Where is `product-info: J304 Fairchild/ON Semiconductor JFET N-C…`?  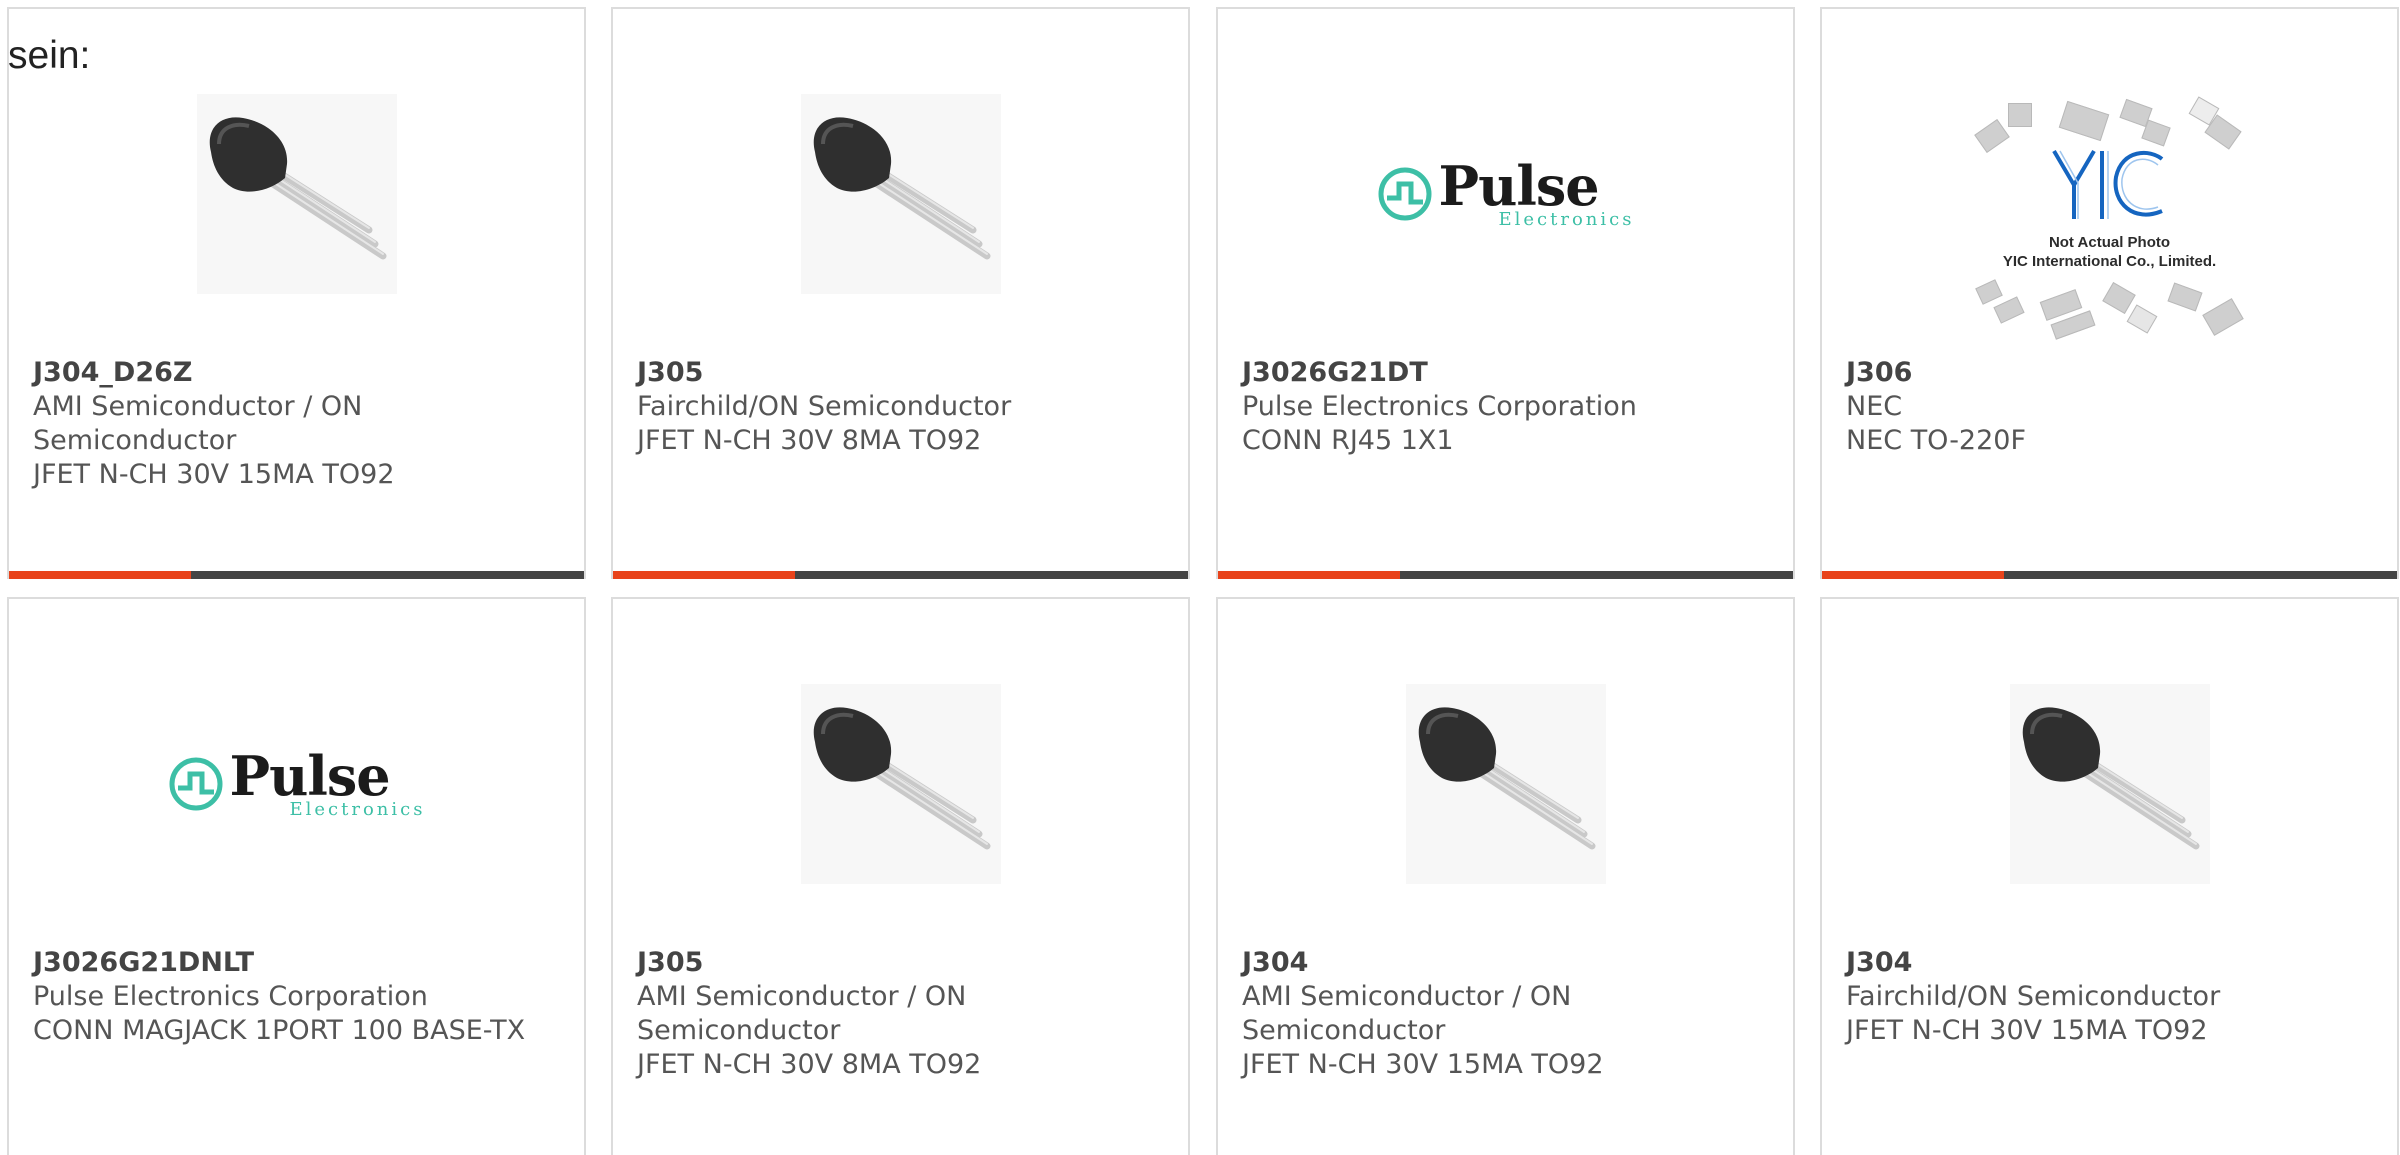 product-info: J304 Fairchild/ON Semiconductor JFET N-C… is located at coordinates (2111, 997).